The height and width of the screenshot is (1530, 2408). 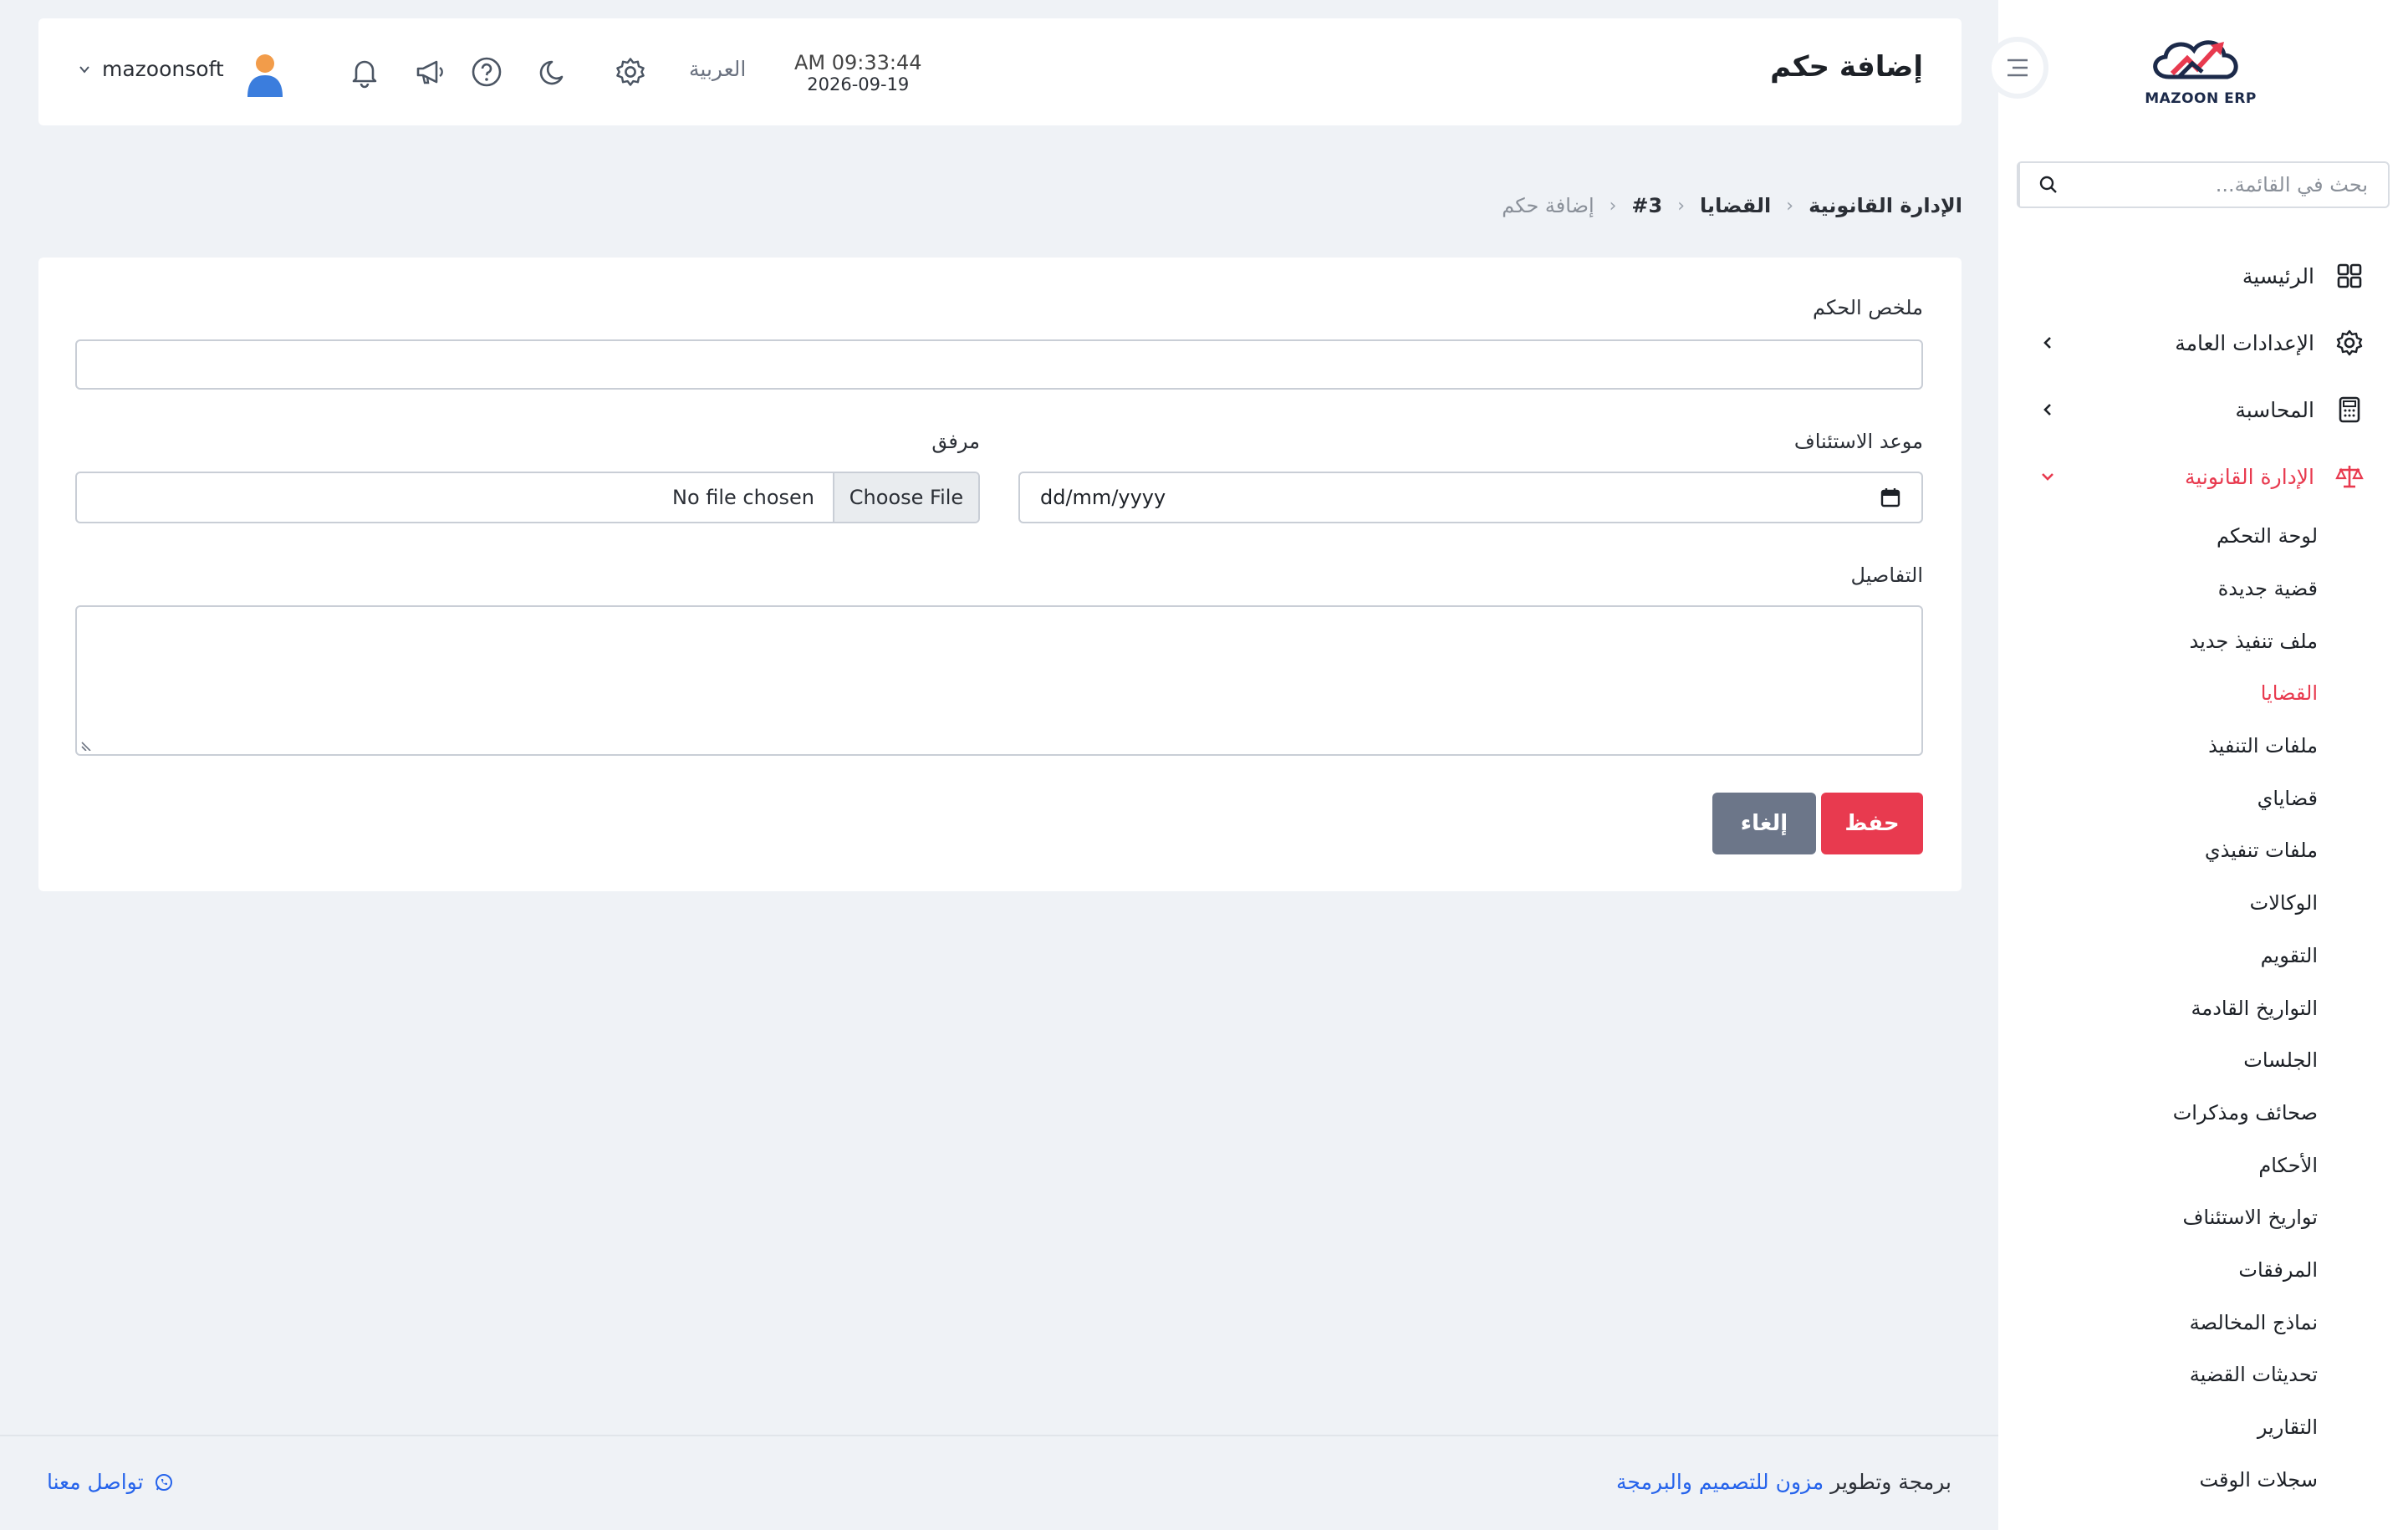 I want to click on sidebar-subitem-attachments: المرفقات, so click(x=2158, y=1270).